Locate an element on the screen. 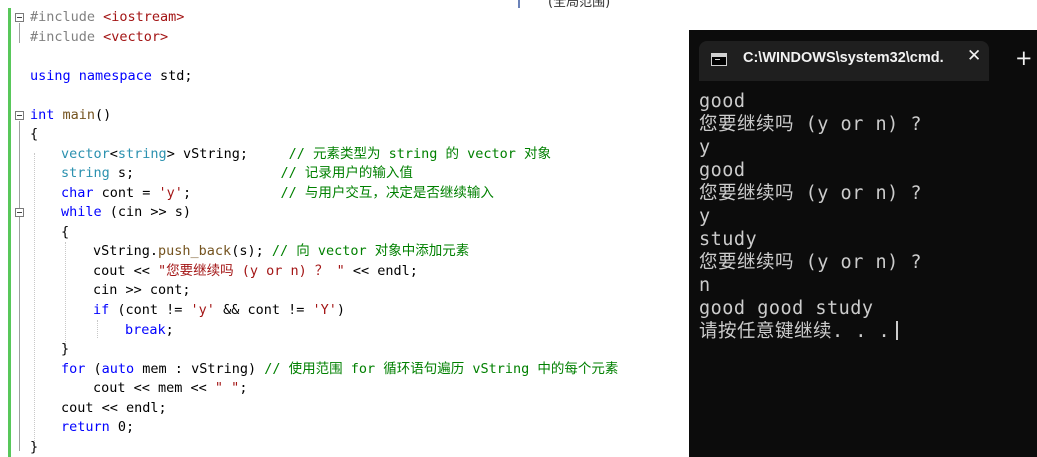 This screenshot has width=1037, height=457. code-text: (s); is located at coordinates (251, 251).